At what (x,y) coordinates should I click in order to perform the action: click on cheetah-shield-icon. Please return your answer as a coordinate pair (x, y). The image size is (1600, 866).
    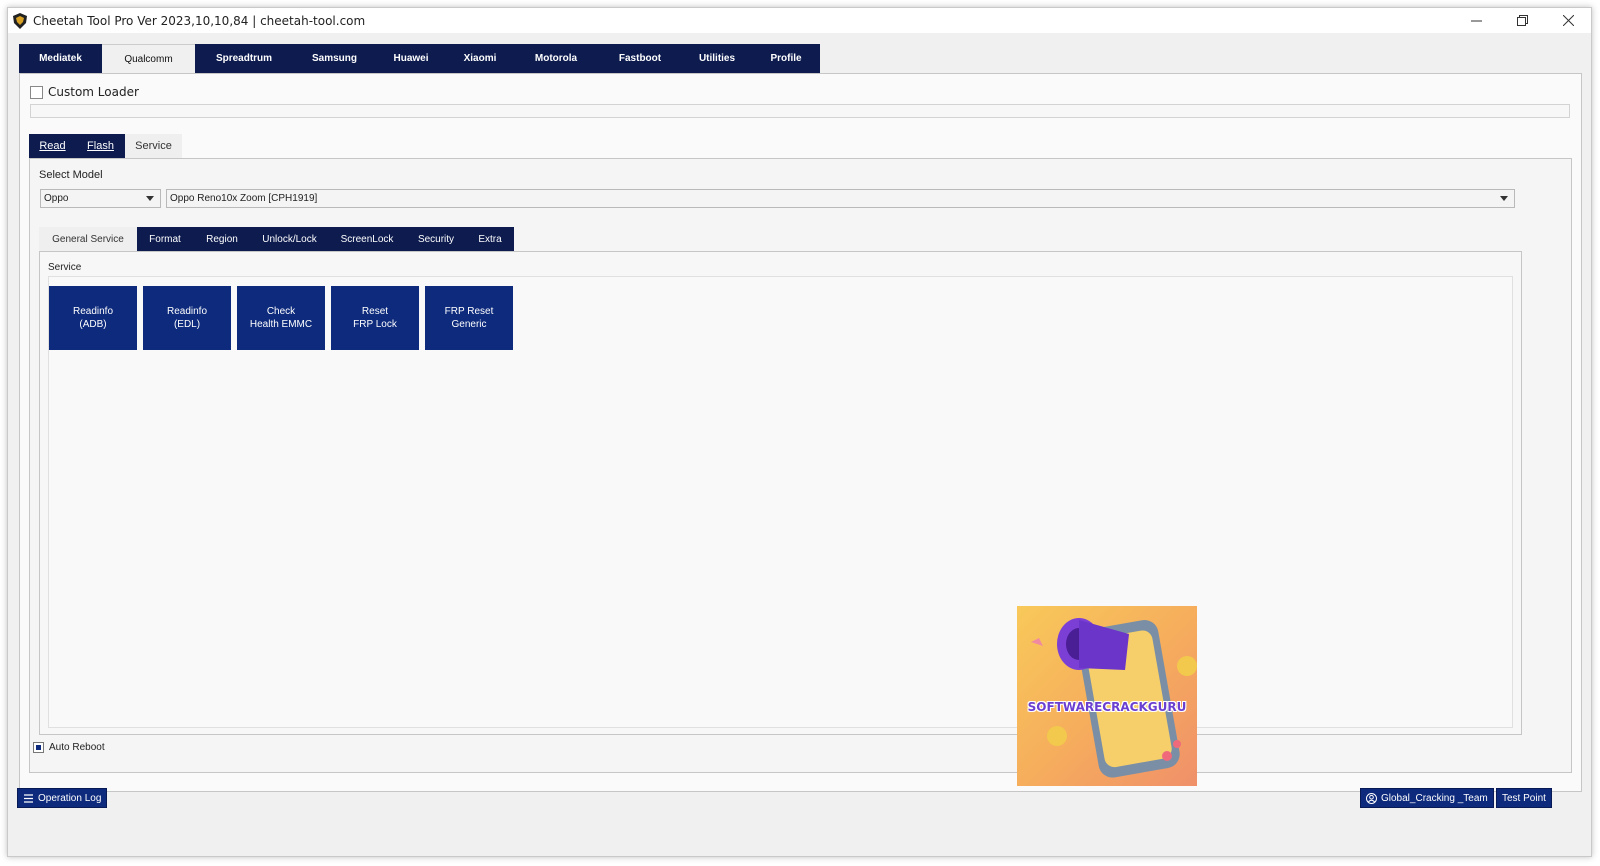
    Looking at the image, I should click on (20, 20).